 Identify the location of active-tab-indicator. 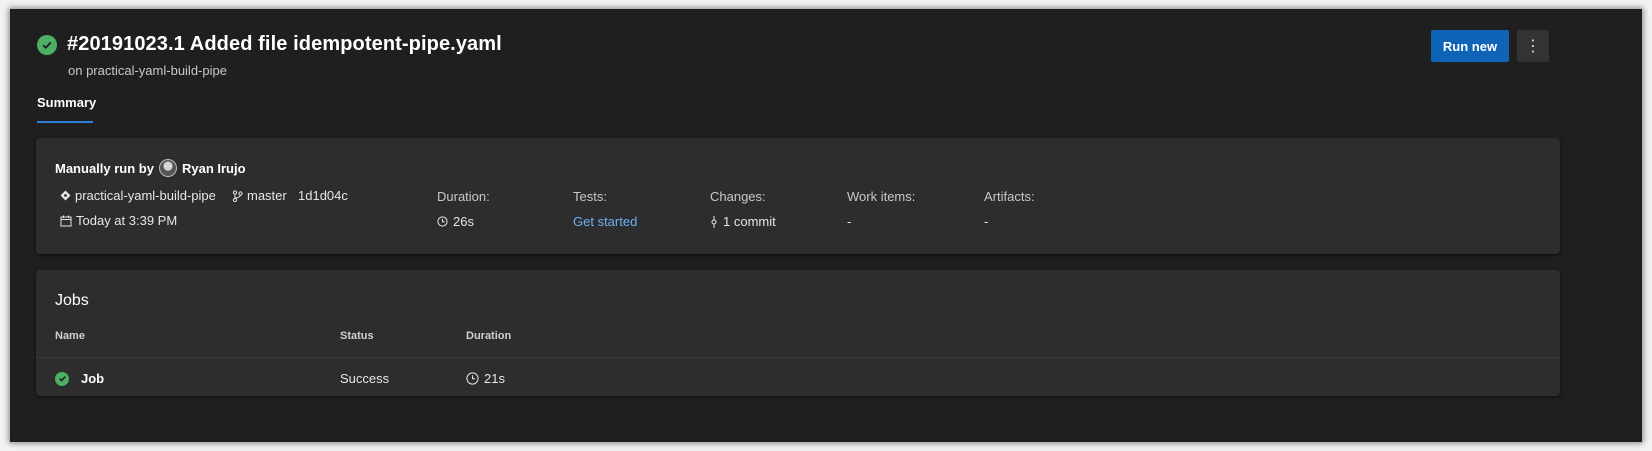
(65, 122).